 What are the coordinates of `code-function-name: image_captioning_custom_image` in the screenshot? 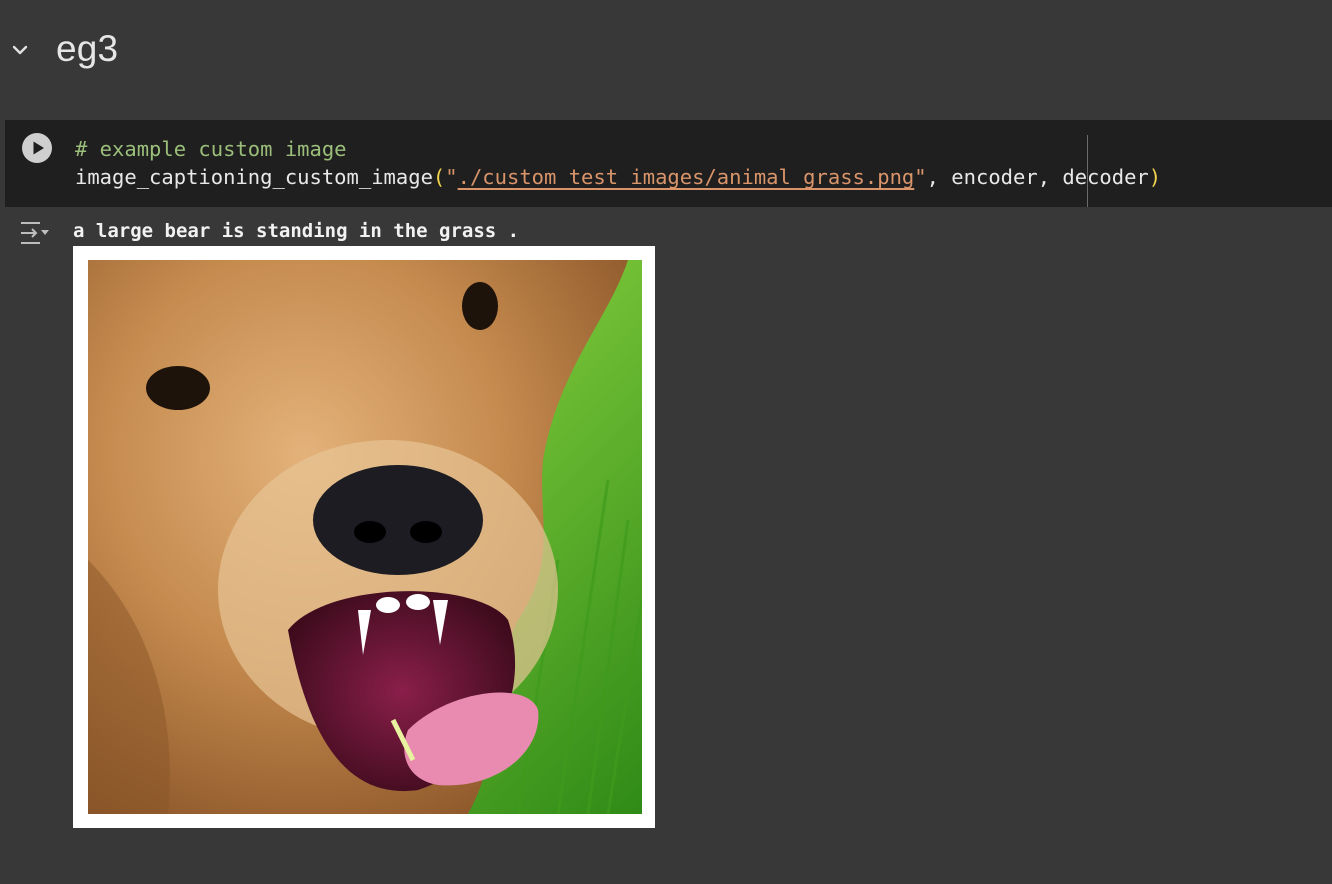 It's located at (254, 177).